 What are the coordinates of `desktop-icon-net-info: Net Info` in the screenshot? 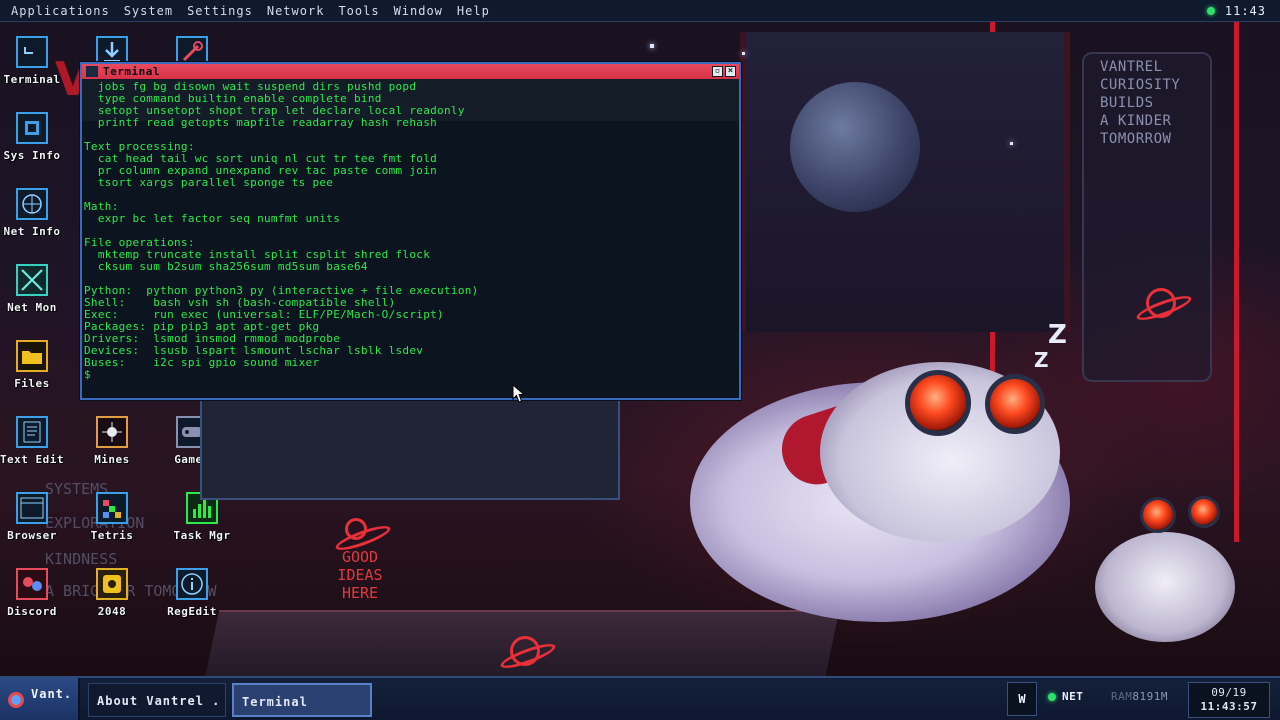 It's located at (35, 222).